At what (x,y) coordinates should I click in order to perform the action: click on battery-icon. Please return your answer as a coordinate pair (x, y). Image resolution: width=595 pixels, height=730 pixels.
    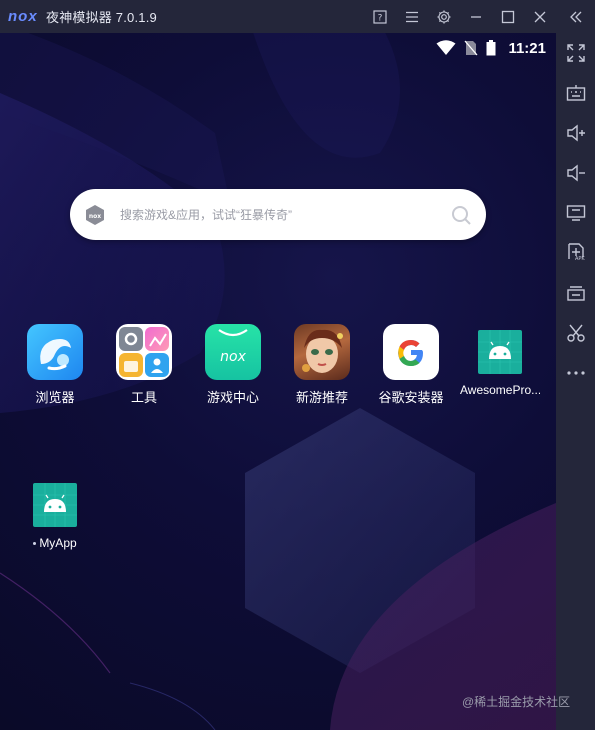
    Looking at the image, I should click on (491, 48).